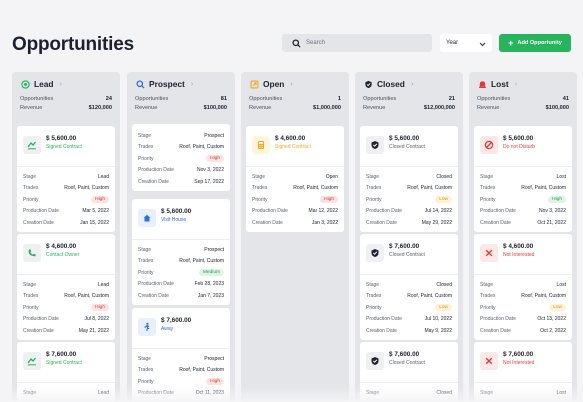  I want to click on production-date-row: Production Date Oct 11, 2023, so click(181, 393).